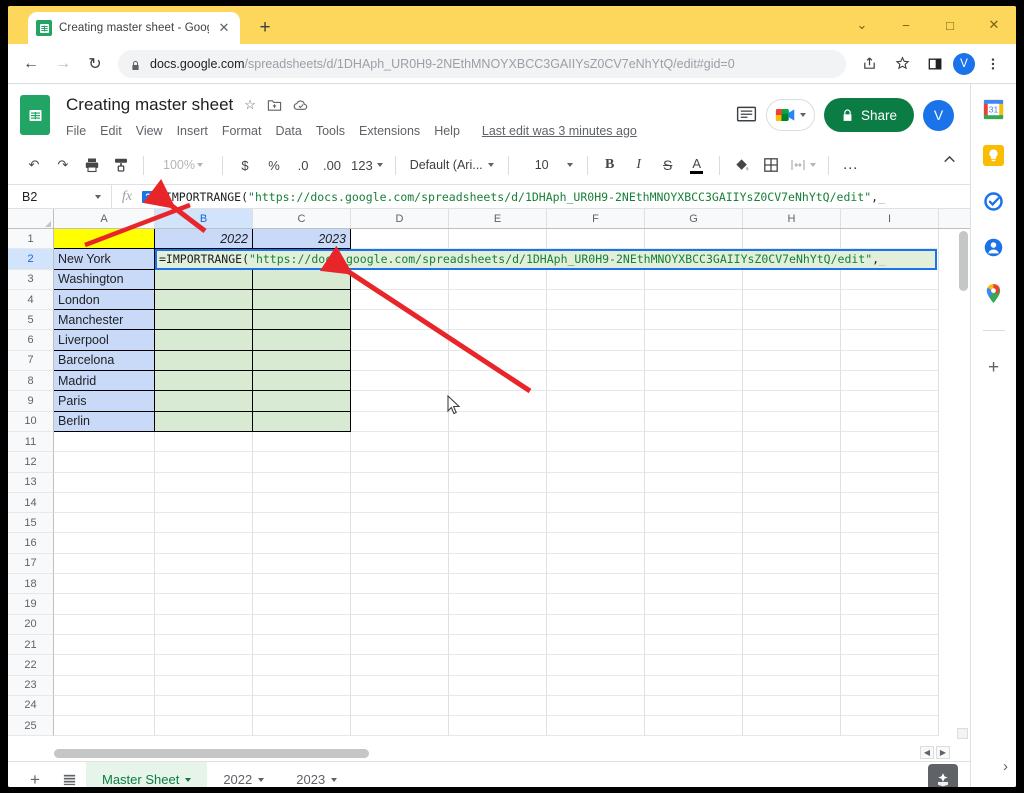 The image size is (1024, 793). I want to click on percent-format-button: %, so click(274, 165).